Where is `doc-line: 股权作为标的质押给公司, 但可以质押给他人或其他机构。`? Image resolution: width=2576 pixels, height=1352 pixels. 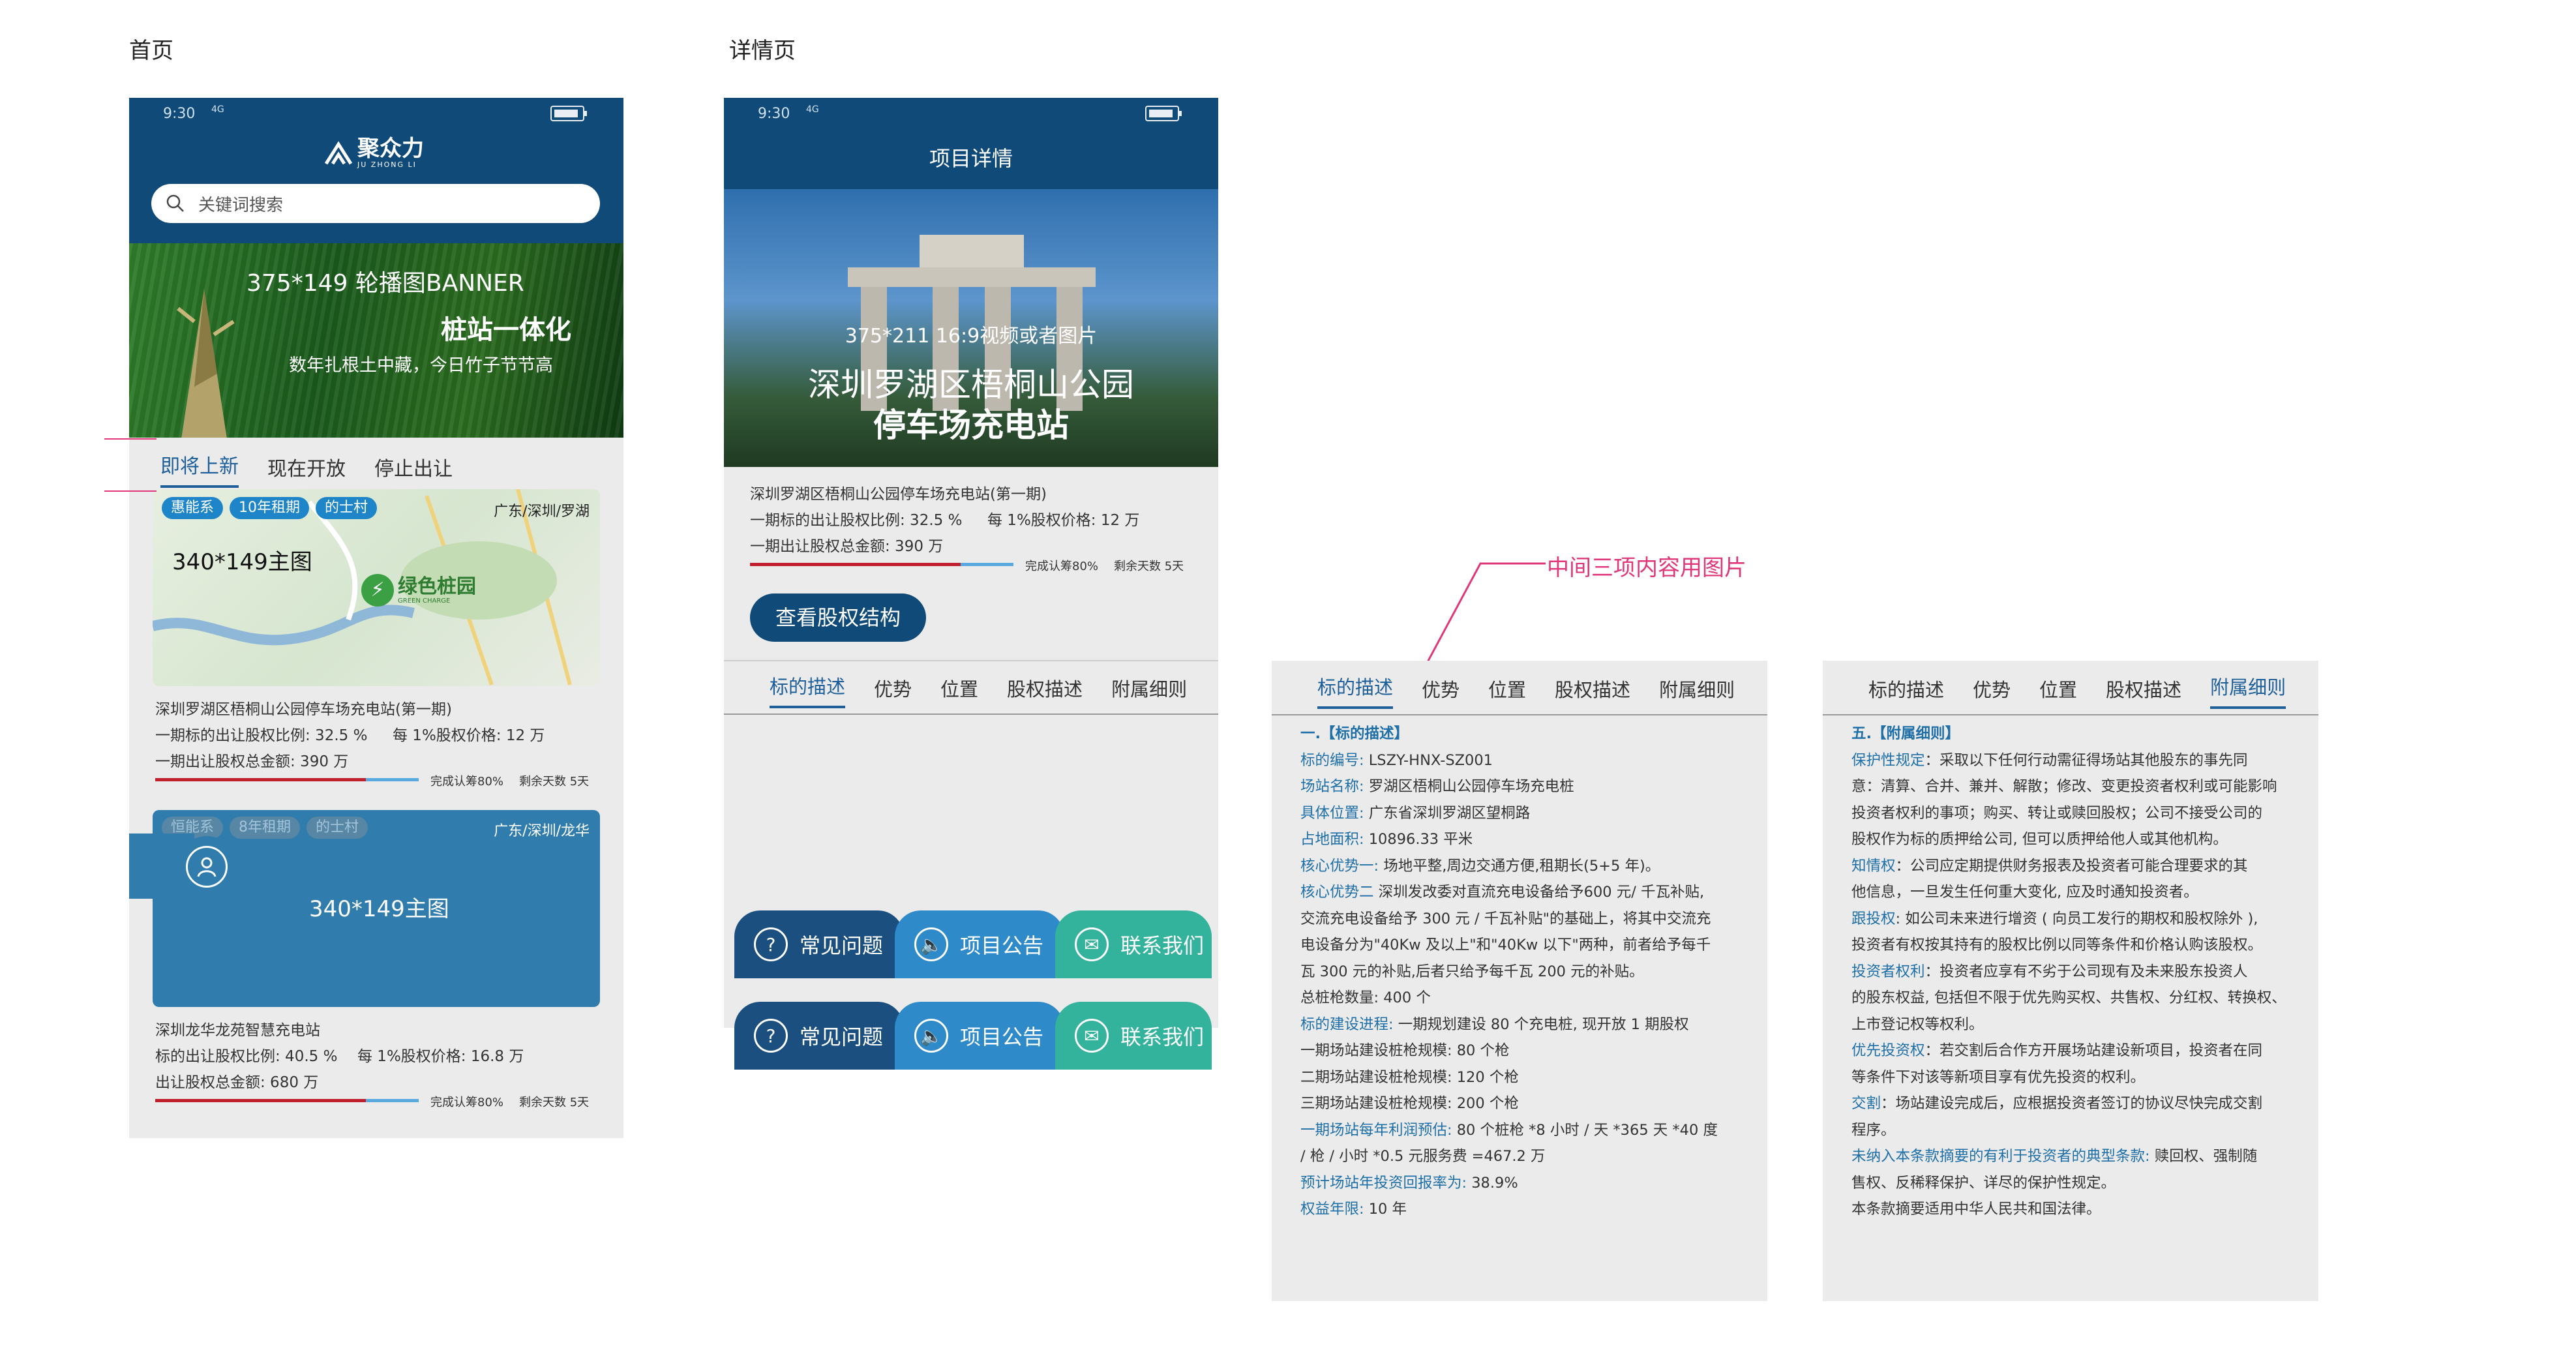
doc-line: 股权作为标的质押给公司, 但可以质押给他人或其他机构。 is located at coordinates (2068, 839).